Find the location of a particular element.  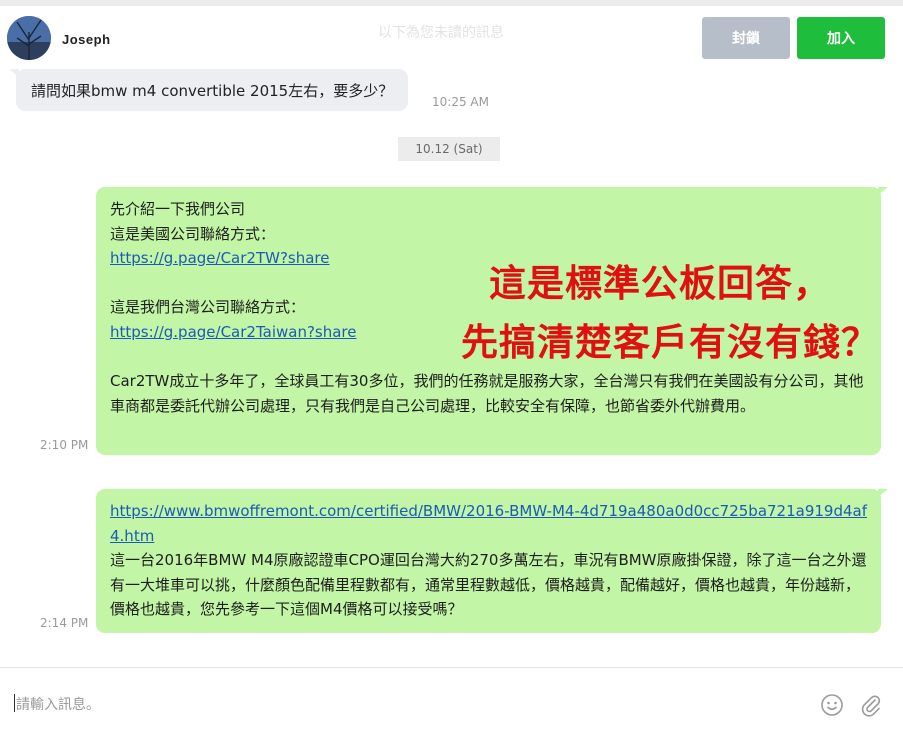

avatar is located at coordinates (29, 38).